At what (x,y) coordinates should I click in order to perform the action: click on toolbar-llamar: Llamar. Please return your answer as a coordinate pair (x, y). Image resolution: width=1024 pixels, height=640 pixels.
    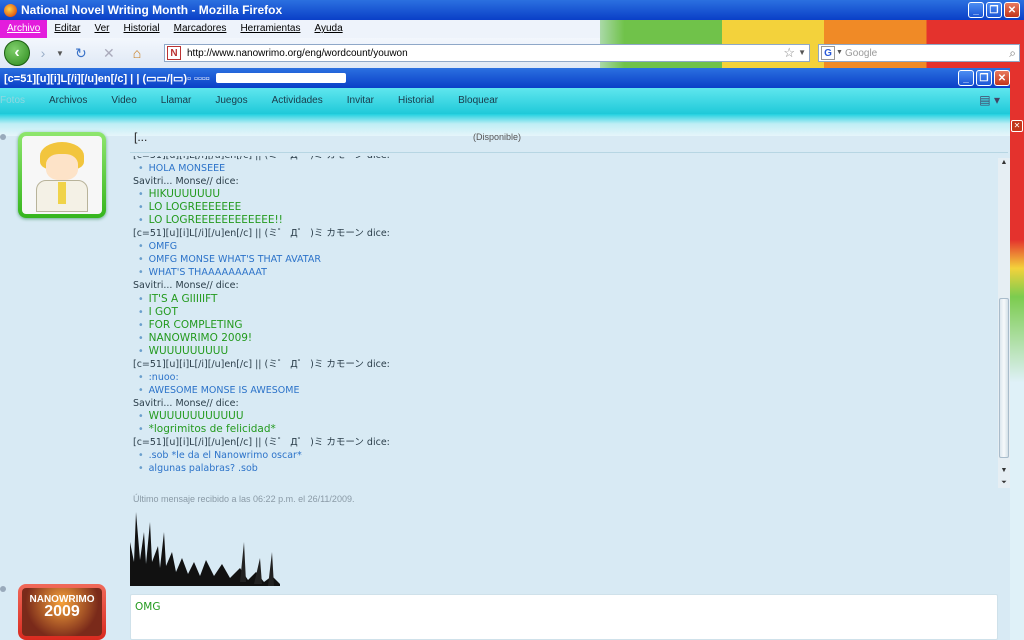
    Looking at the image, I should click on (176, 101).